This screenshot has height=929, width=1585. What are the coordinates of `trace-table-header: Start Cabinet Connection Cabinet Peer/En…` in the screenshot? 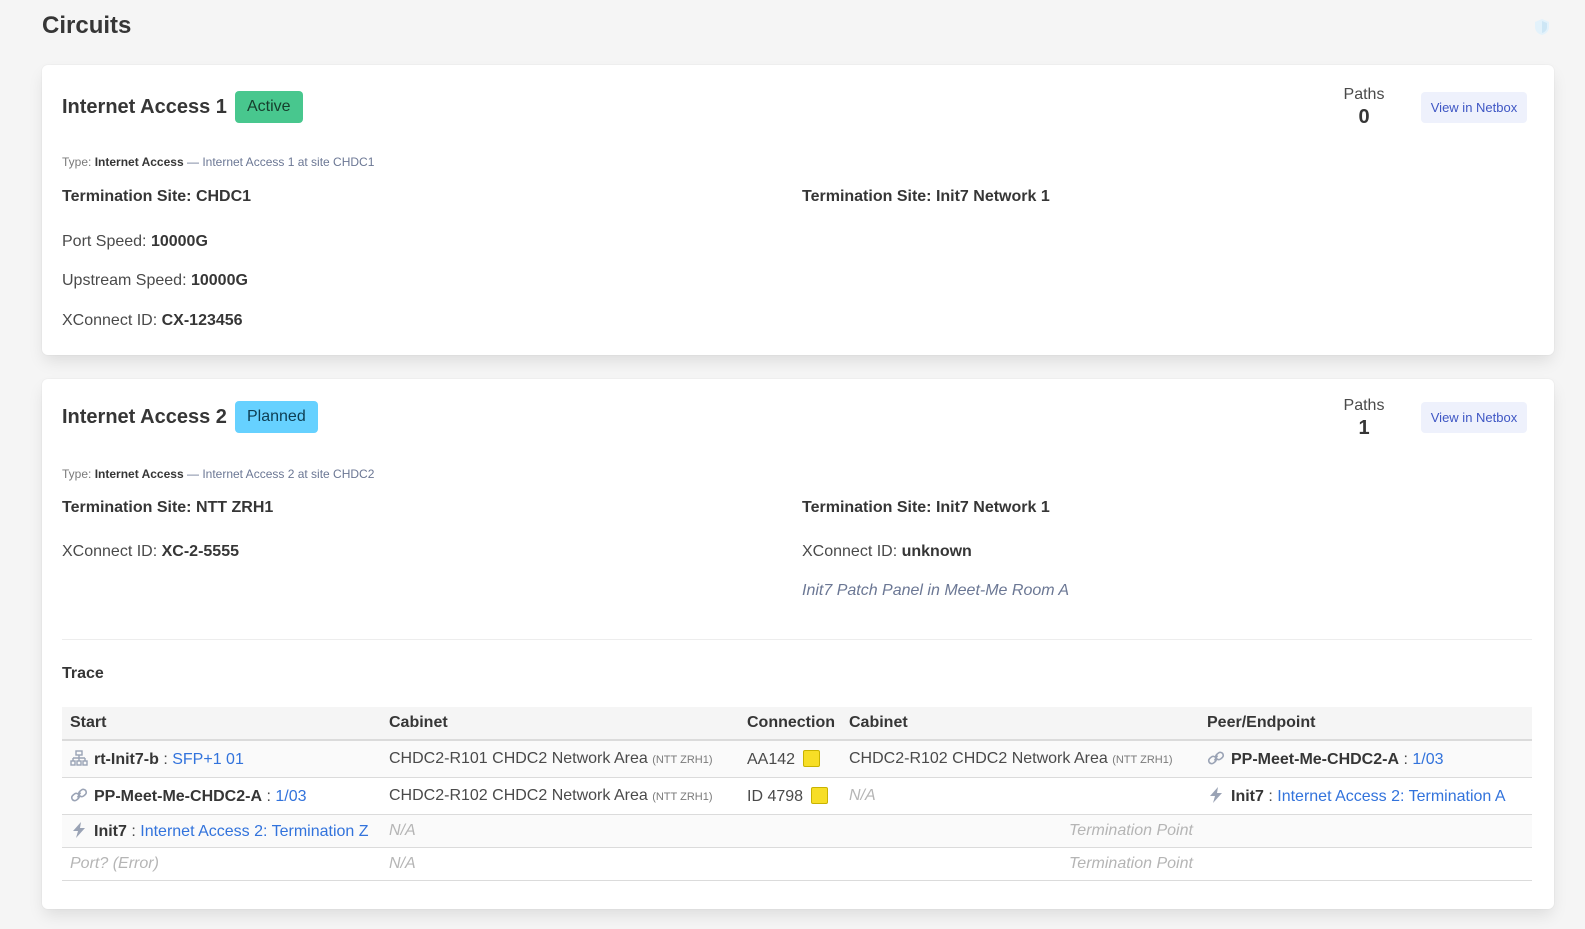 It's located at (797, 724).